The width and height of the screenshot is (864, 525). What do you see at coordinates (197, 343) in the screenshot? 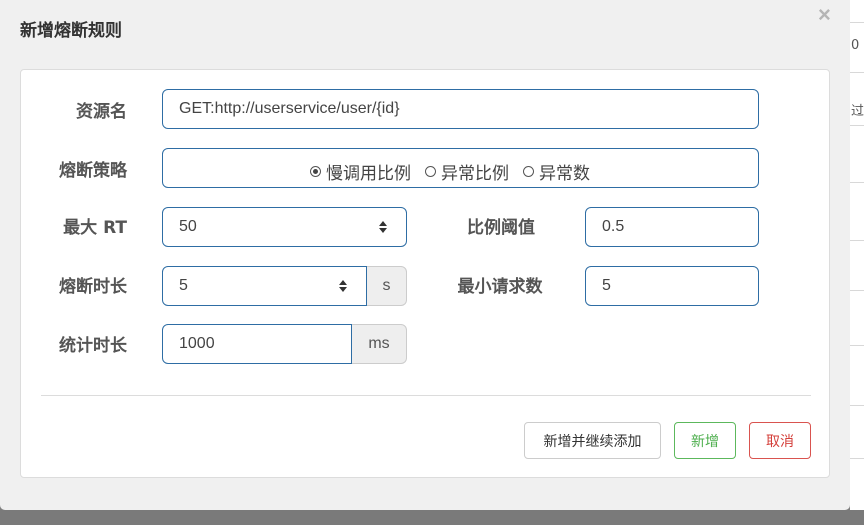
I see `stat-duration-value: 1000` at bounding box center [197, 343].